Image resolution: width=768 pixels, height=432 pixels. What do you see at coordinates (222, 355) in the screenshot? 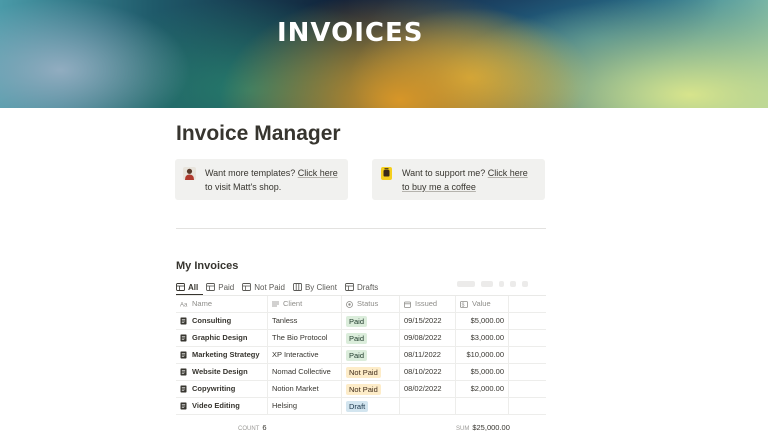
I see `cell-name: Marketing Strategy` at bounding box center [222, 355].